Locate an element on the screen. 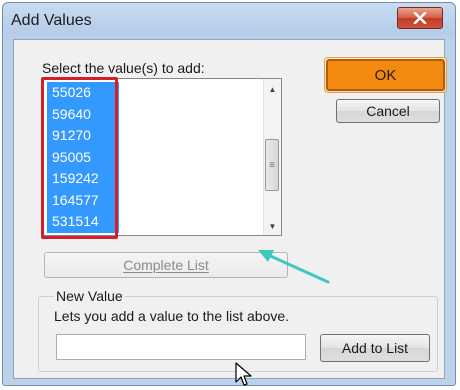  mouse-cursor-icon is located at coordinates (243, 374).